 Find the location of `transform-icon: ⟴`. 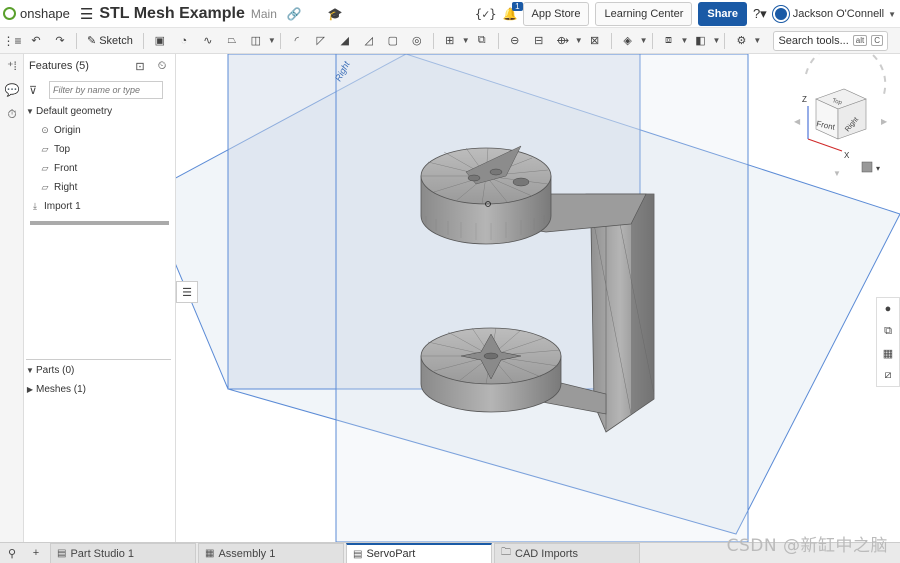

transform-icon: ⟴ is located at coordinates (563, 41).